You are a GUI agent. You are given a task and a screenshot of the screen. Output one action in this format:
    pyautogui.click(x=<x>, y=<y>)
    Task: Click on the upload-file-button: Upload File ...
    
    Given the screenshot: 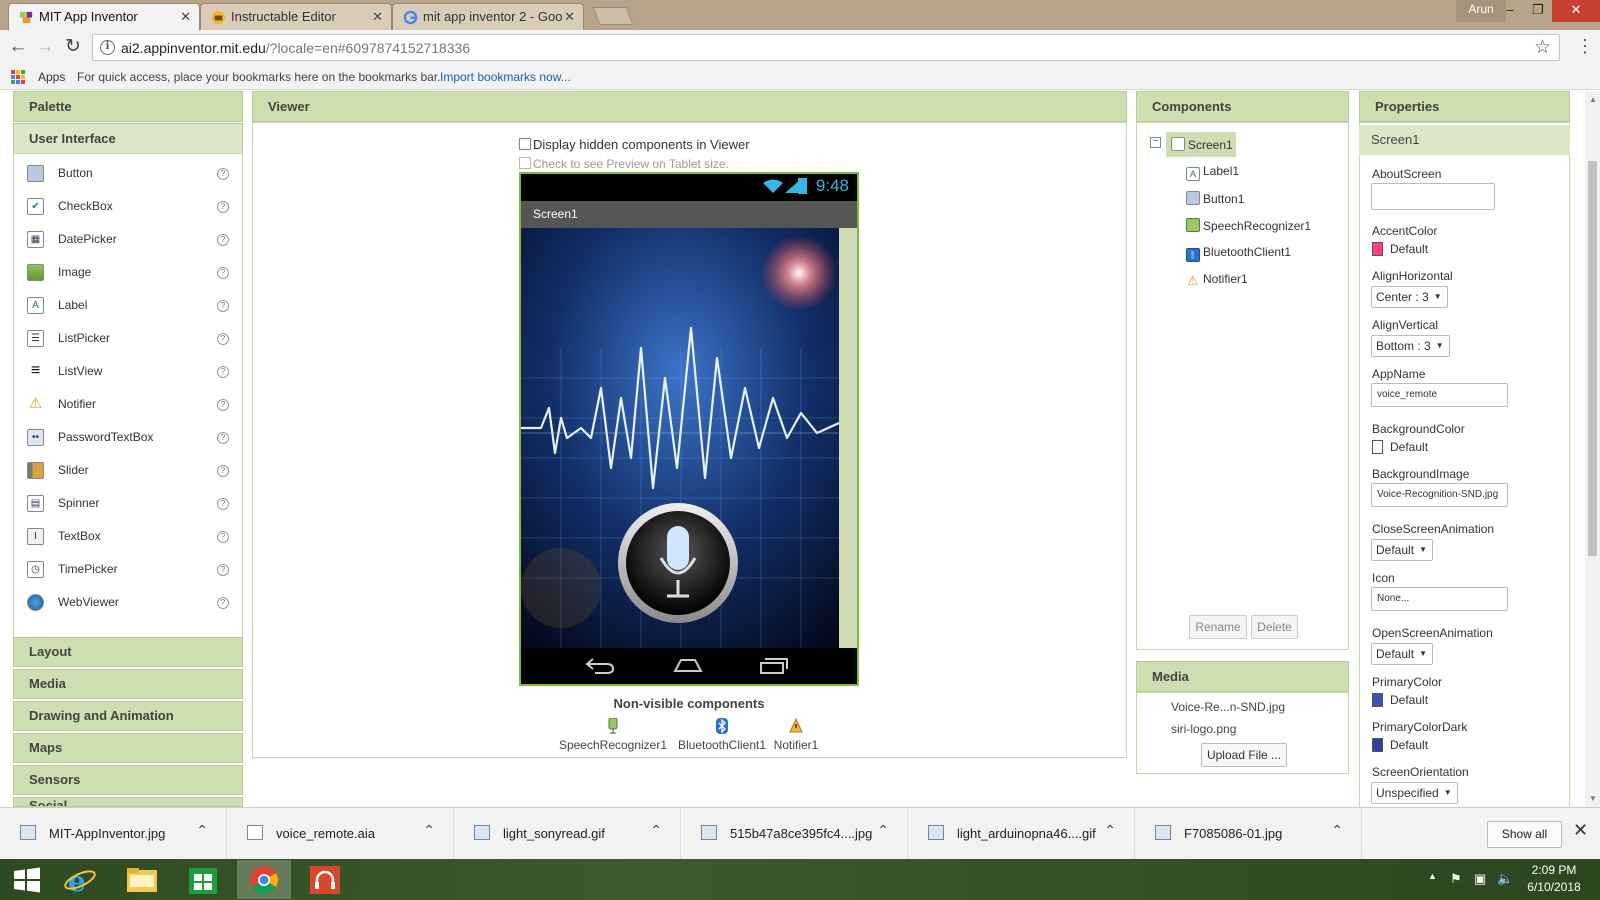 What is the action you would take?
    pyautogui.click(x=1244, y=755)
    